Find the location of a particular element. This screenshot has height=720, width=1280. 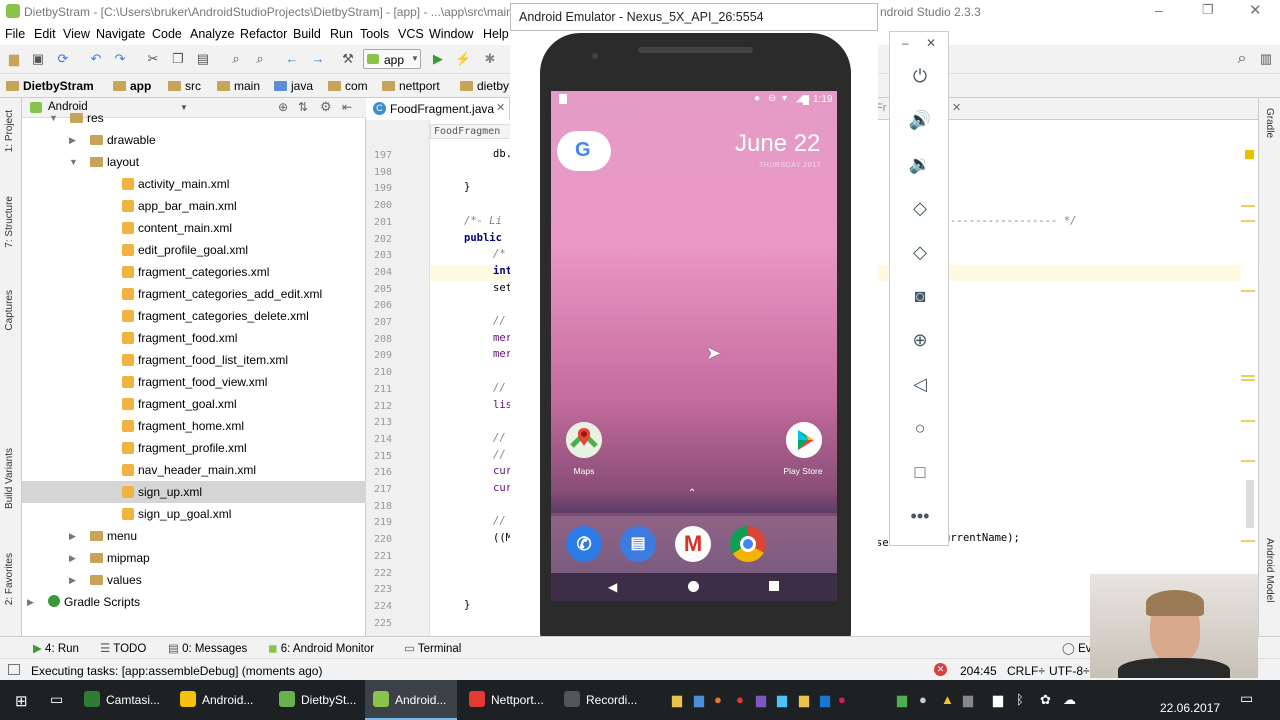

back-nav-icon: ← is located at coordinates (292, 59).